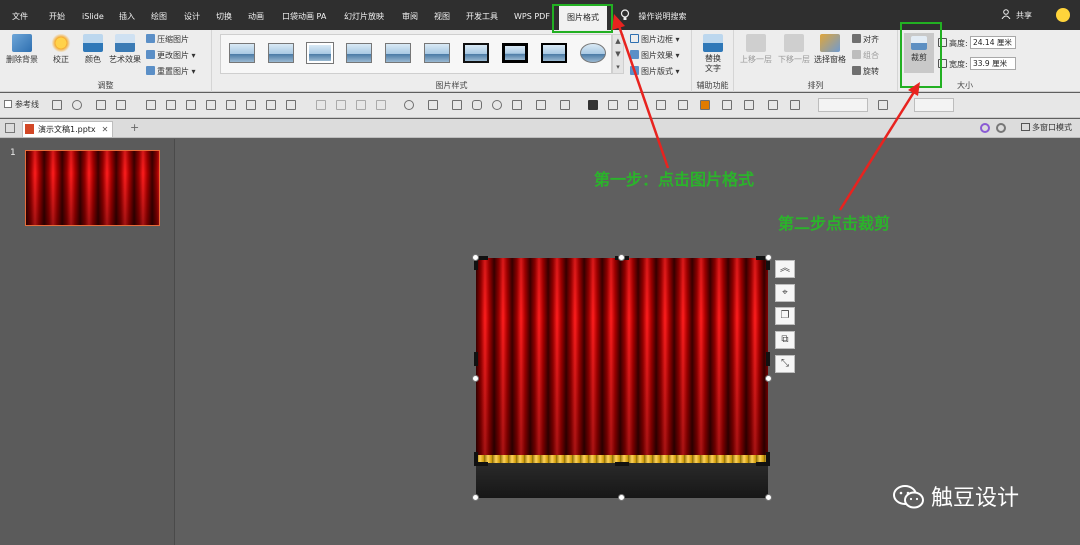 Image resolution: width=1080 pixels, height=545 pixels. What do you see at coordinates (256, 17) in the screenshot?
I see `tab-animations: 动画` at bounding box center [256, 17].